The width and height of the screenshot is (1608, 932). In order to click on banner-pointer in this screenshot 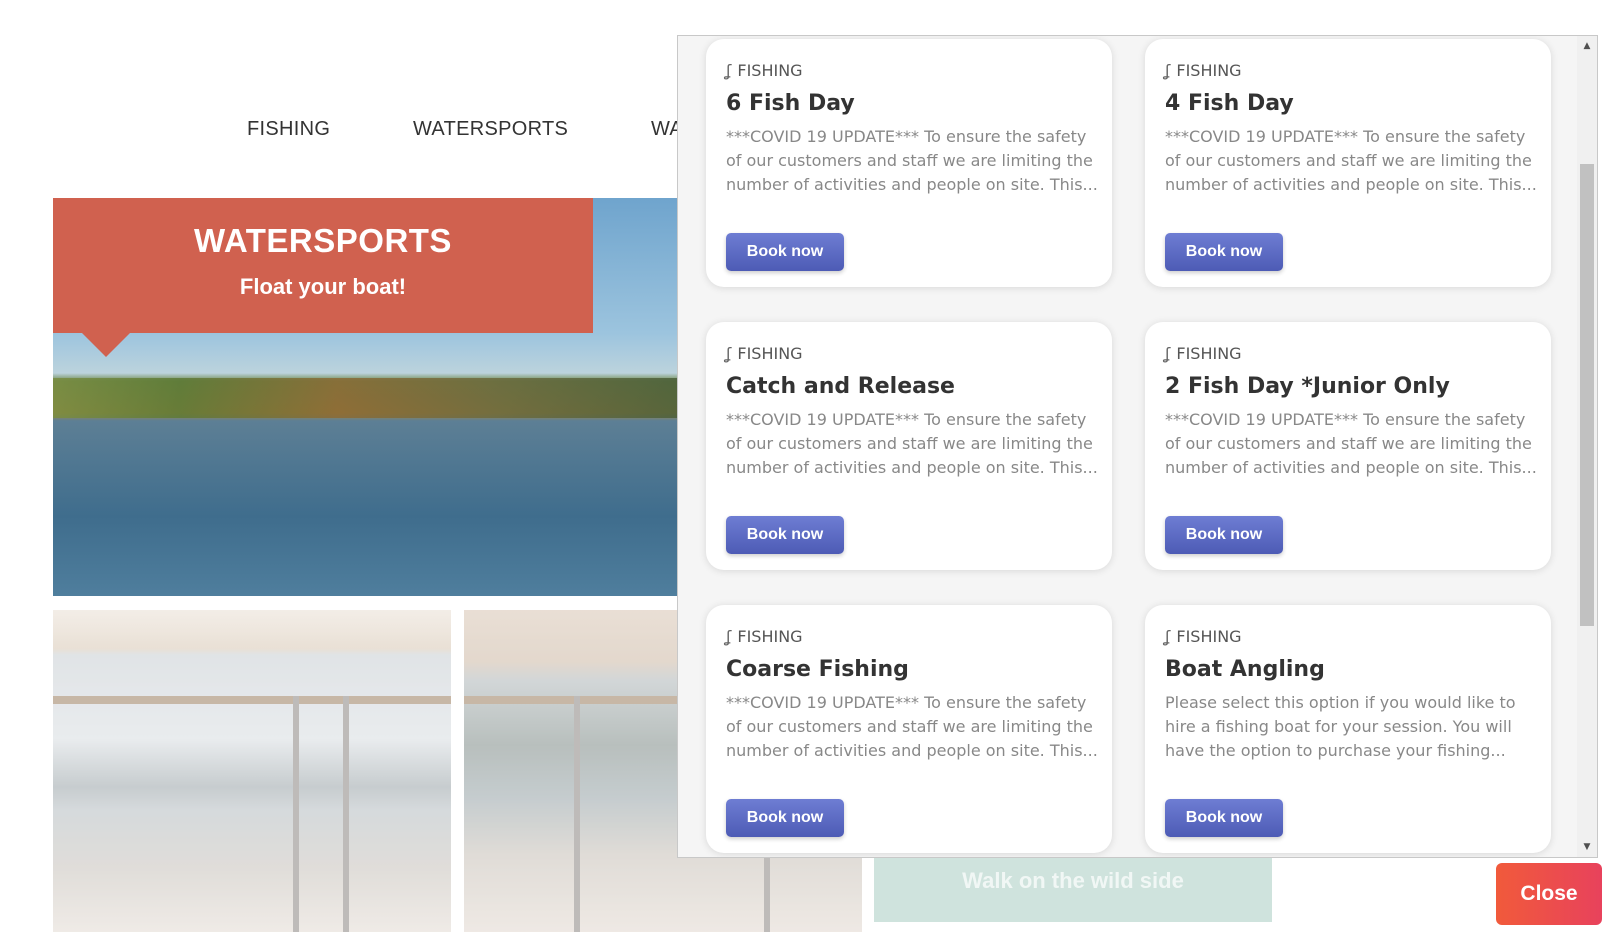, I will do `click(106, 345)`.